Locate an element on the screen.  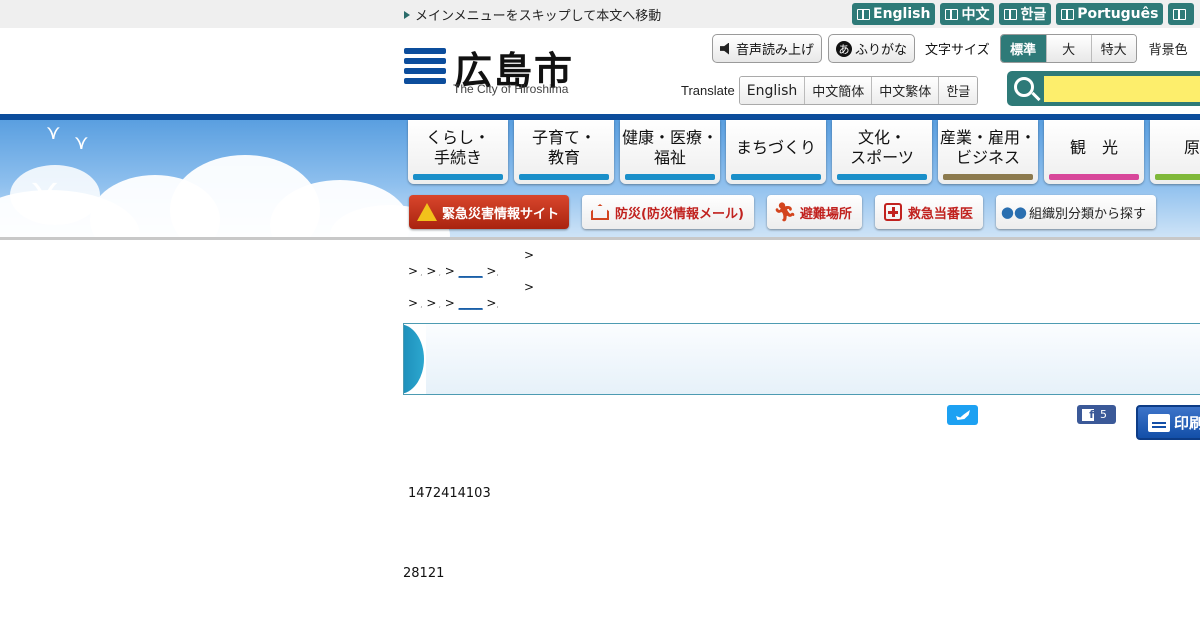
lang-korean-button: 한글 is located at coordinates (1025, 14).